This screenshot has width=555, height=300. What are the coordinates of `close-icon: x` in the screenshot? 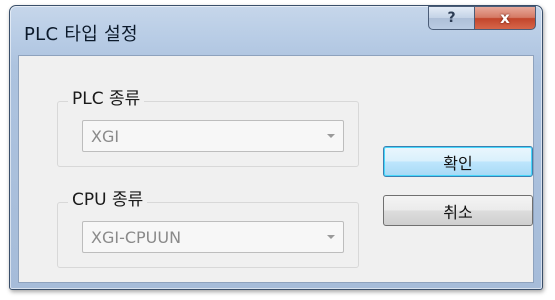 It's located at (505, 18).